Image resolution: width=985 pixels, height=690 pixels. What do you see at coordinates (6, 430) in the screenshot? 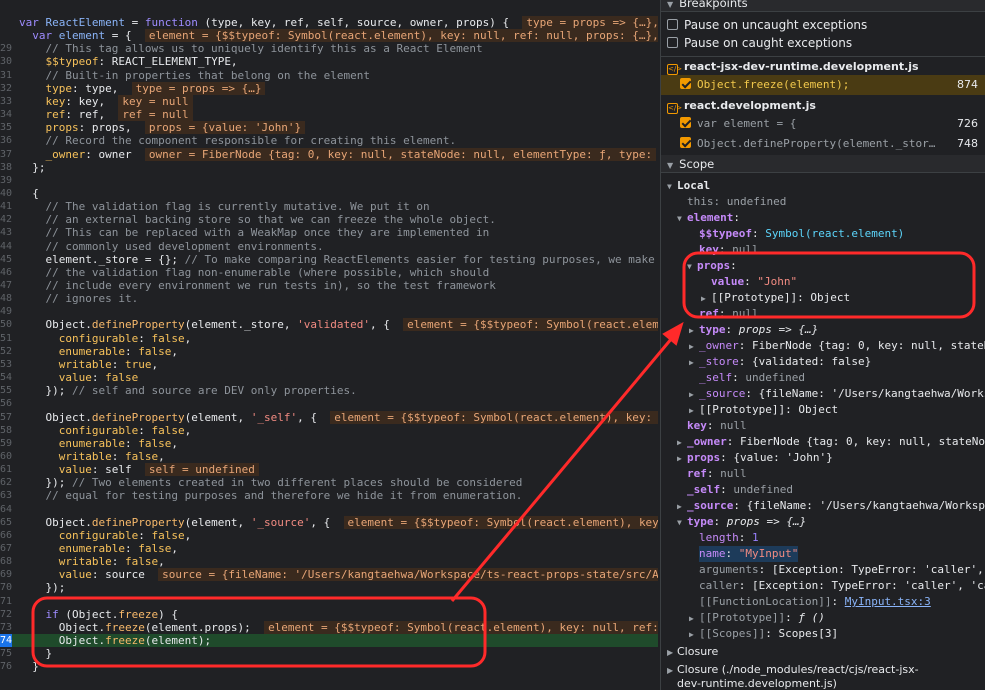
I see `line-number: 58` at bounding box center [6, 430].